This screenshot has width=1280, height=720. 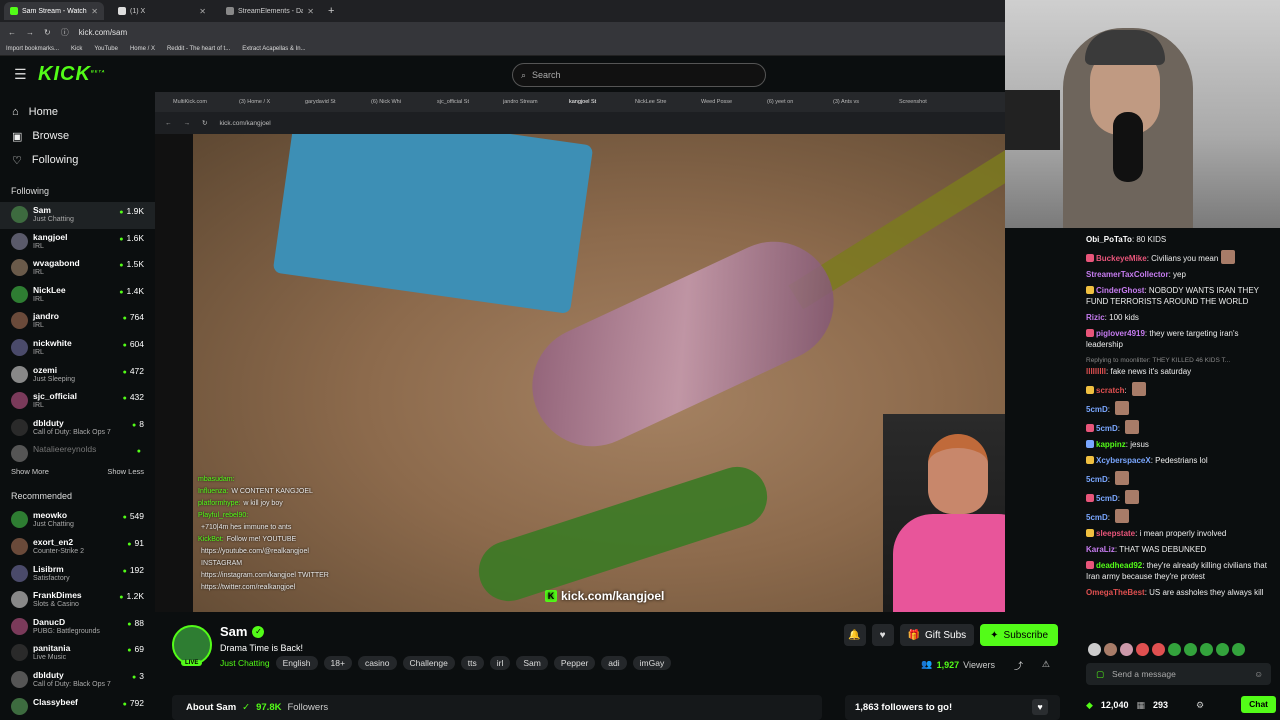 What do you see at coordinates (472, 663) in the screenshot?
I see `tag-pill: tts` at bounding box center [472, 663].